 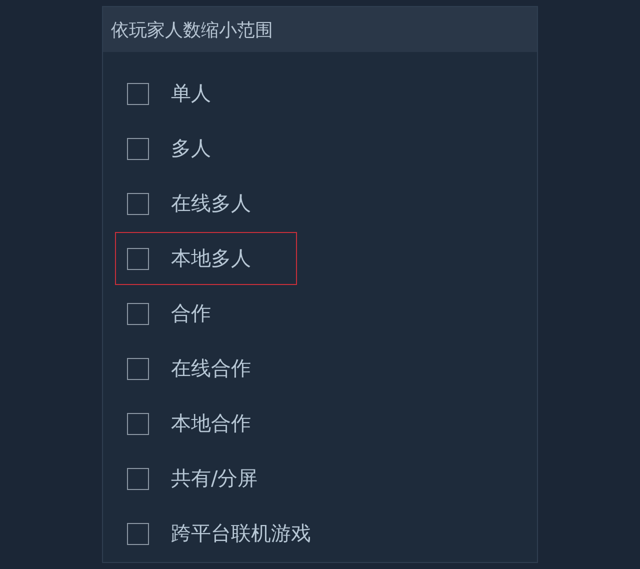 I want to click on filter-option: 共有/分屏, so click(x=187, y=478).